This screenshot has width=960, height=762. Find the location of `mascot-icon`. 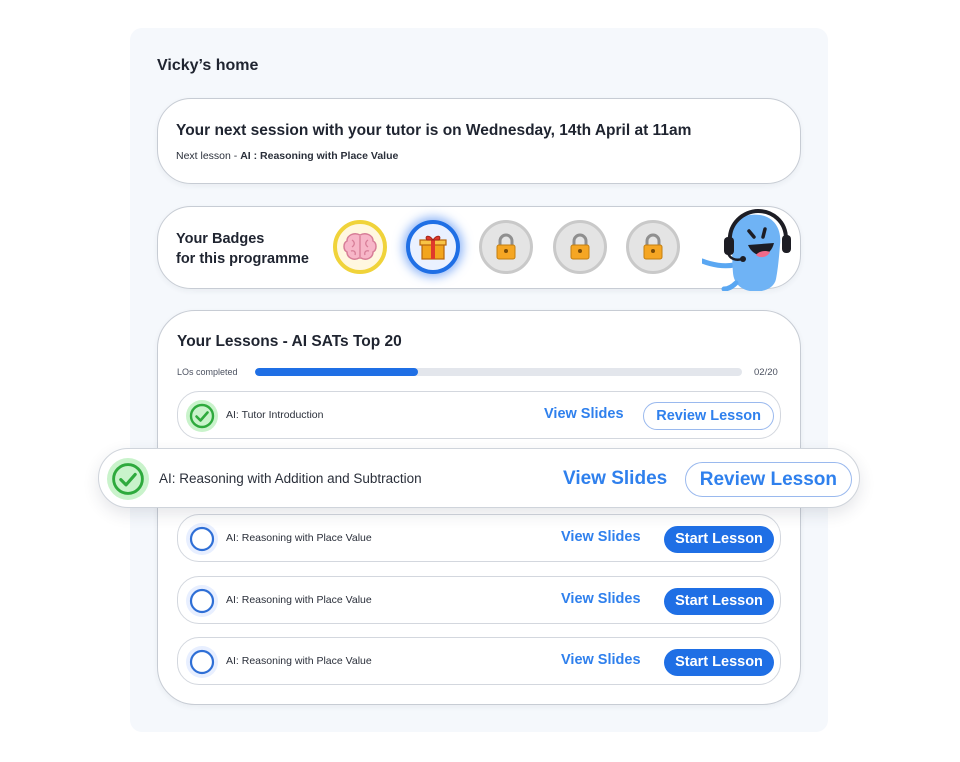

mascot-icon is located at coordinates (746, 250).